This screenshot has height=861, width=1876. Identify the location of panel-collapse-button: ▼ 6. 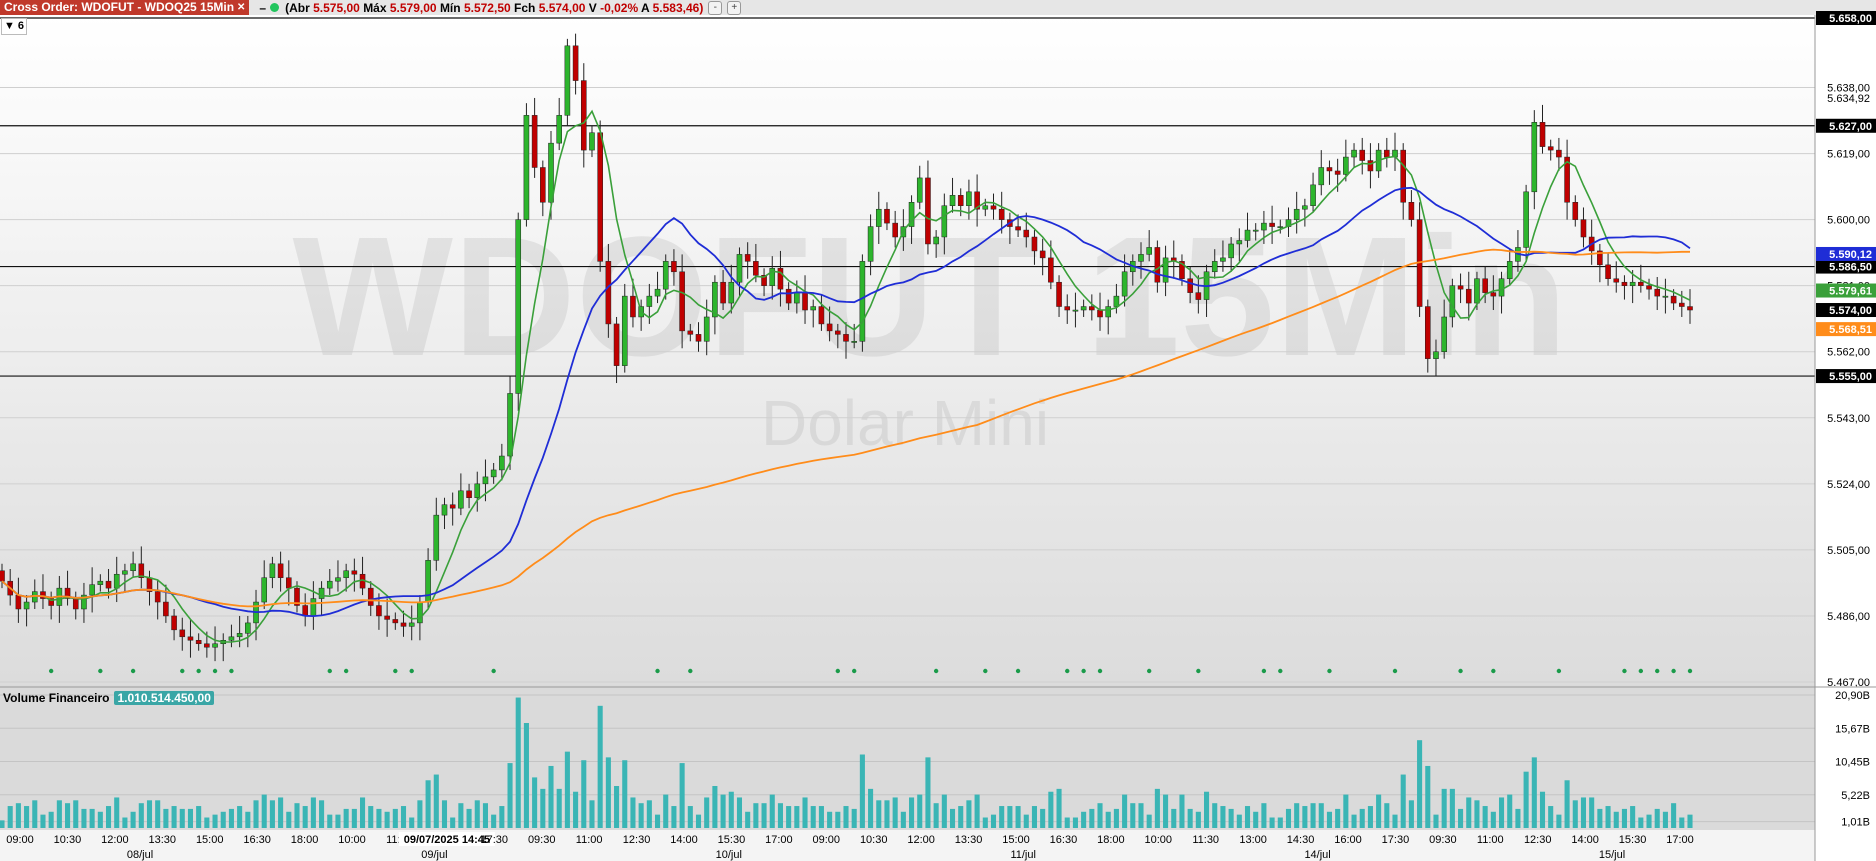
(14, 26).